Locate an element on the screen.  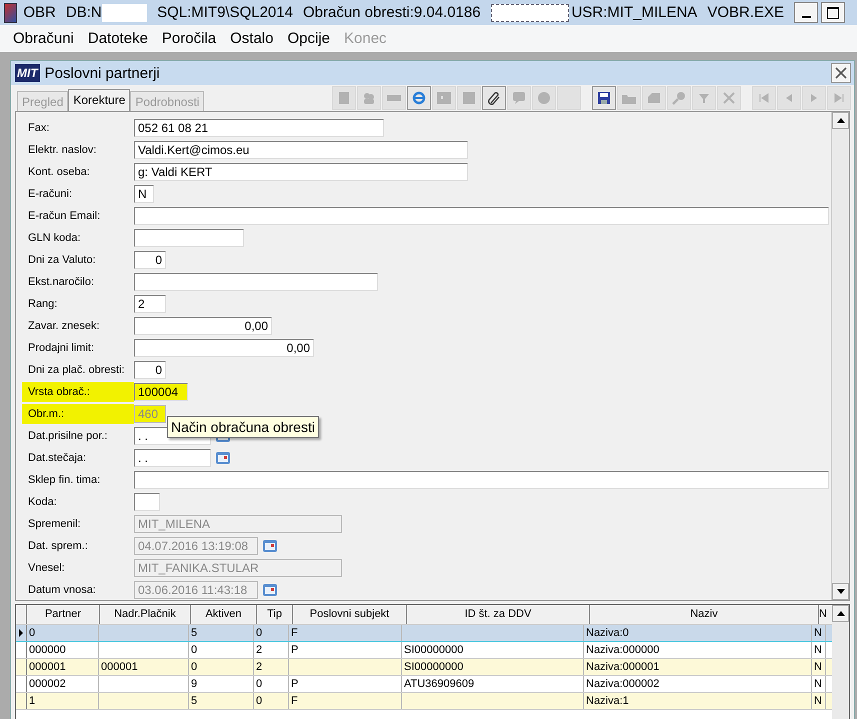
field-label: Datum vnosa: is located at coordinates (62, 590).